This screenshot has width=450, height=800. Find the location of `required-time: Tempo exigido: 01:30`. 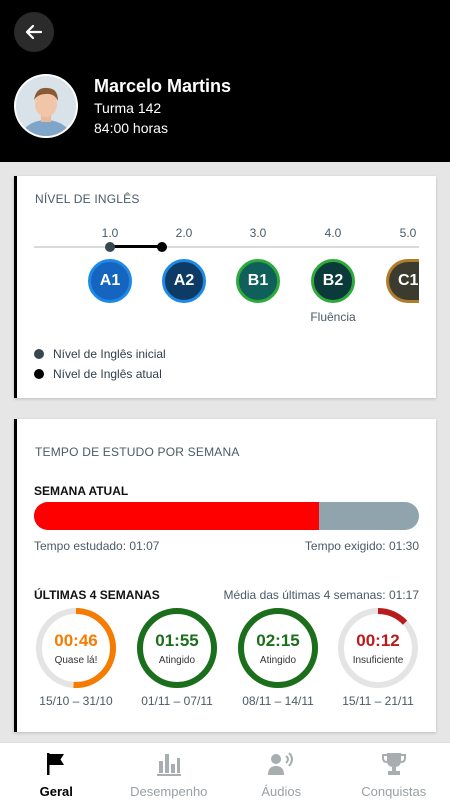

required-time: Tempo exigido: 01:30 is located at coordinates (361, 546).